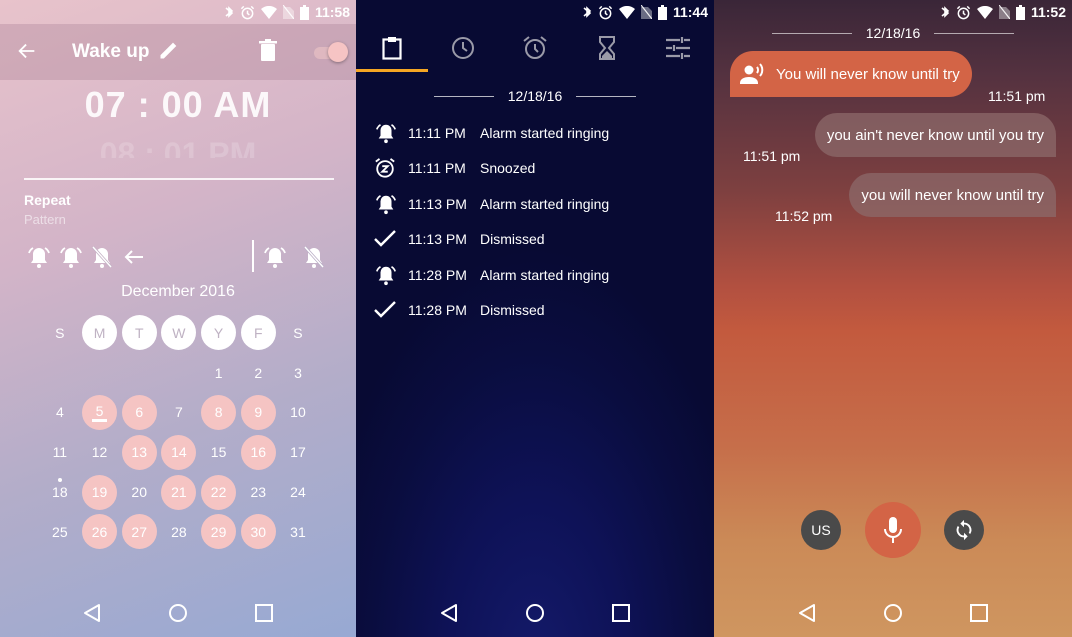  Describe the element at coordinates (535, 48) in the screenshot. I see `tab-alarms` at that location.